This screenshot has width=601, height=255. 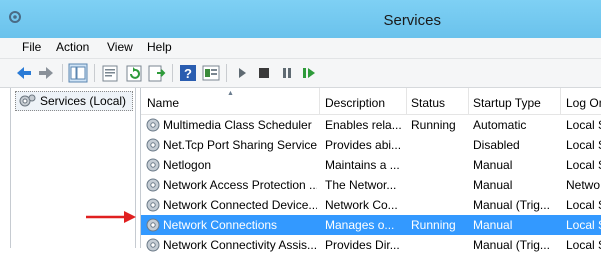 I want to click on menu-help: Help, so click(x=159, y=47).